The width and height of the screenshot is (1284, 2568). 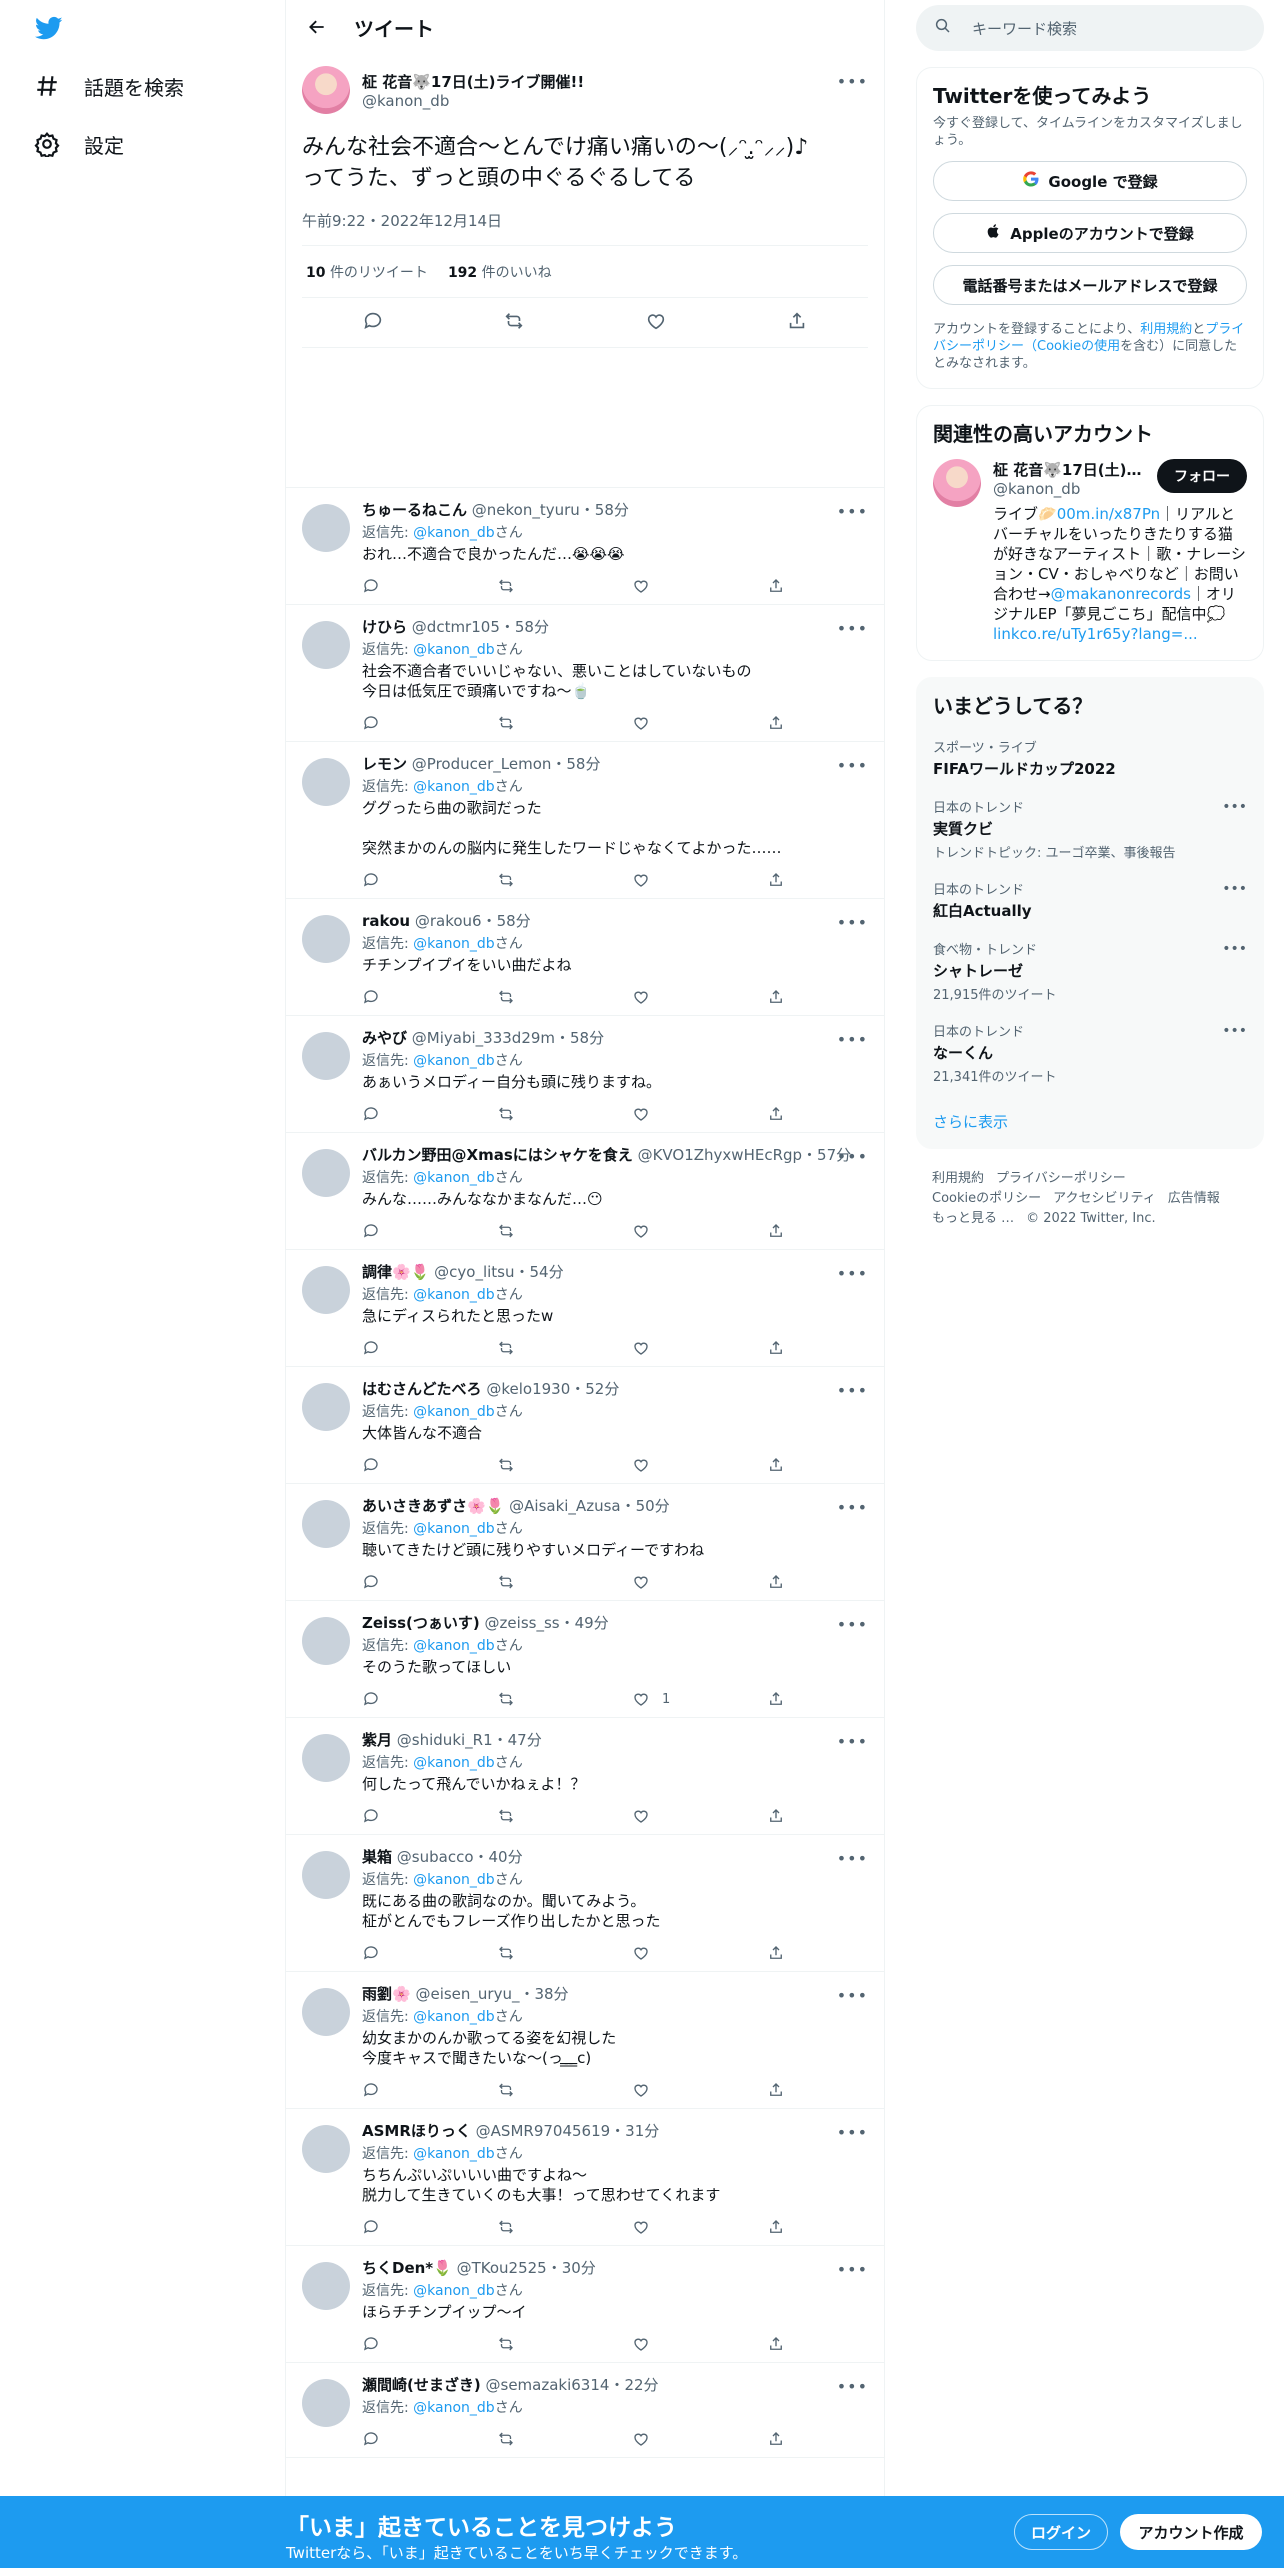 What do you see at coordinates (1108, 514) in the screenshot?
I see `bio-link-1: 00m.in/x87Pn` at bounding box center [1108, 514].